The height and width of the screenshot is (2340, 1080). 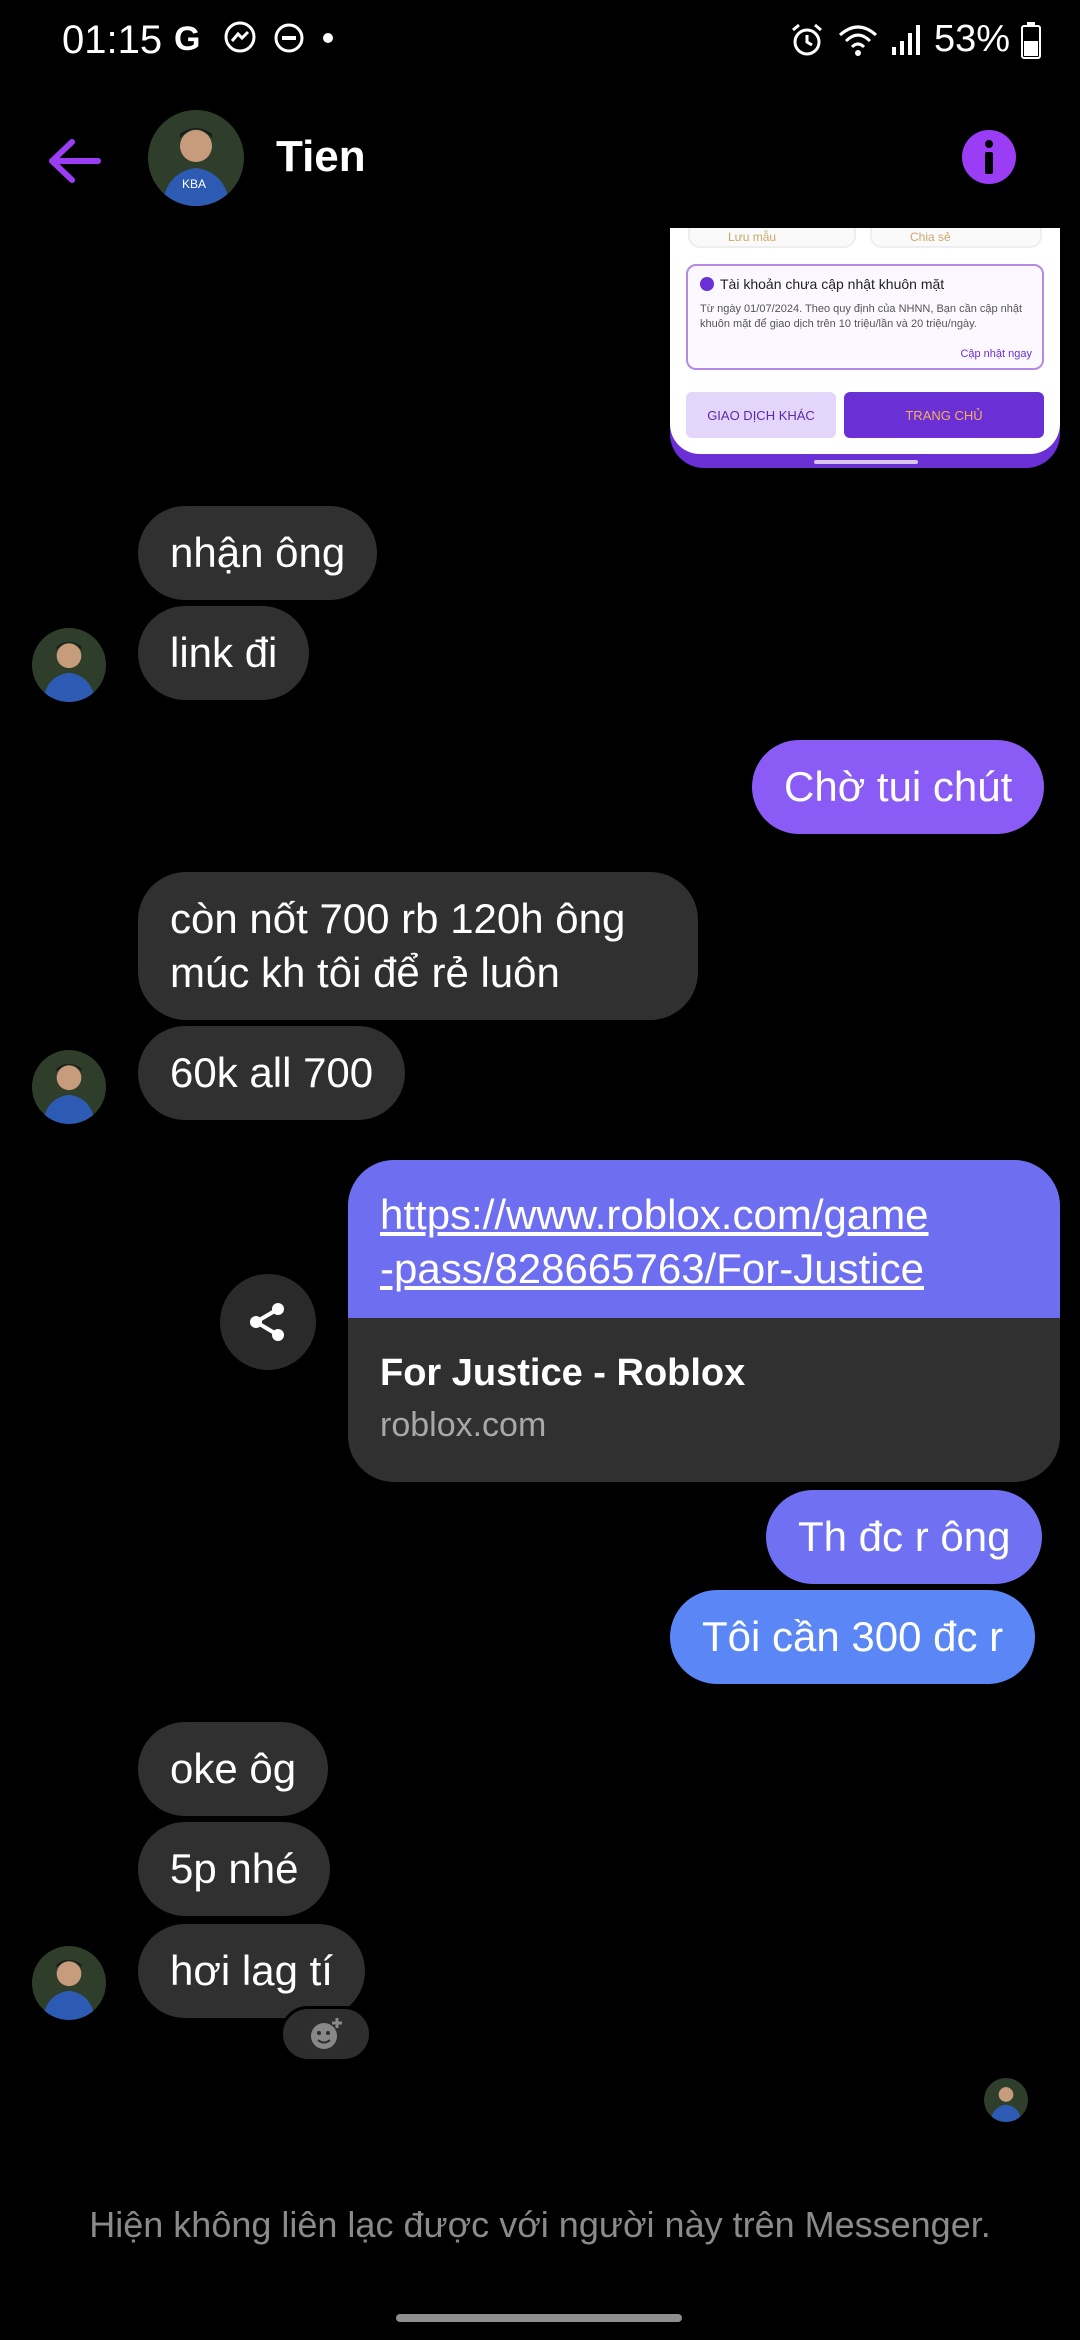 I want to click on info-button, so click(x=989, y=157).